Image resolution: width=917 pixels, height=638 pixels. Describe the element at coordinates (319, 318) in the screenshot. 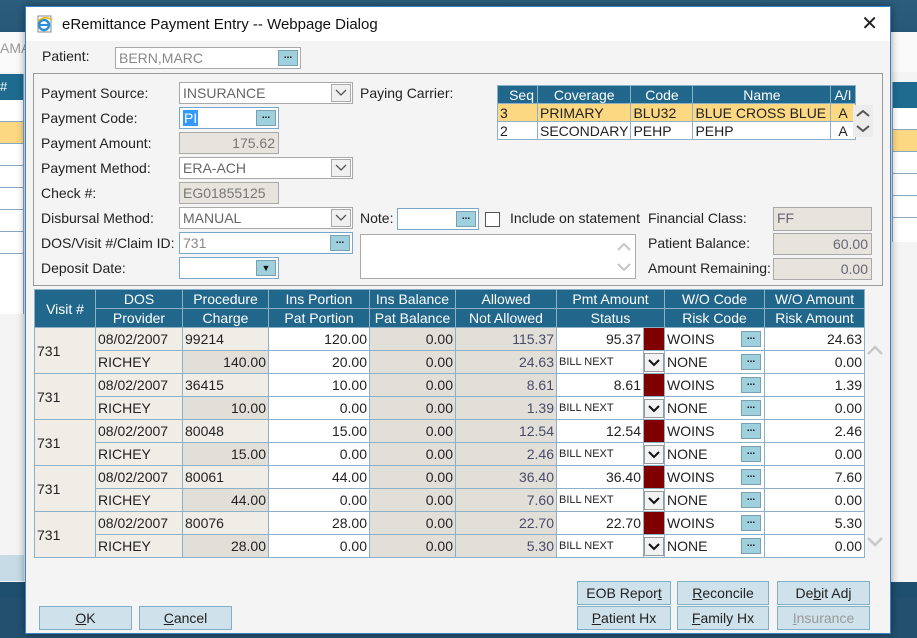

I see `col-pat-portion: Pat Portion` at that location.